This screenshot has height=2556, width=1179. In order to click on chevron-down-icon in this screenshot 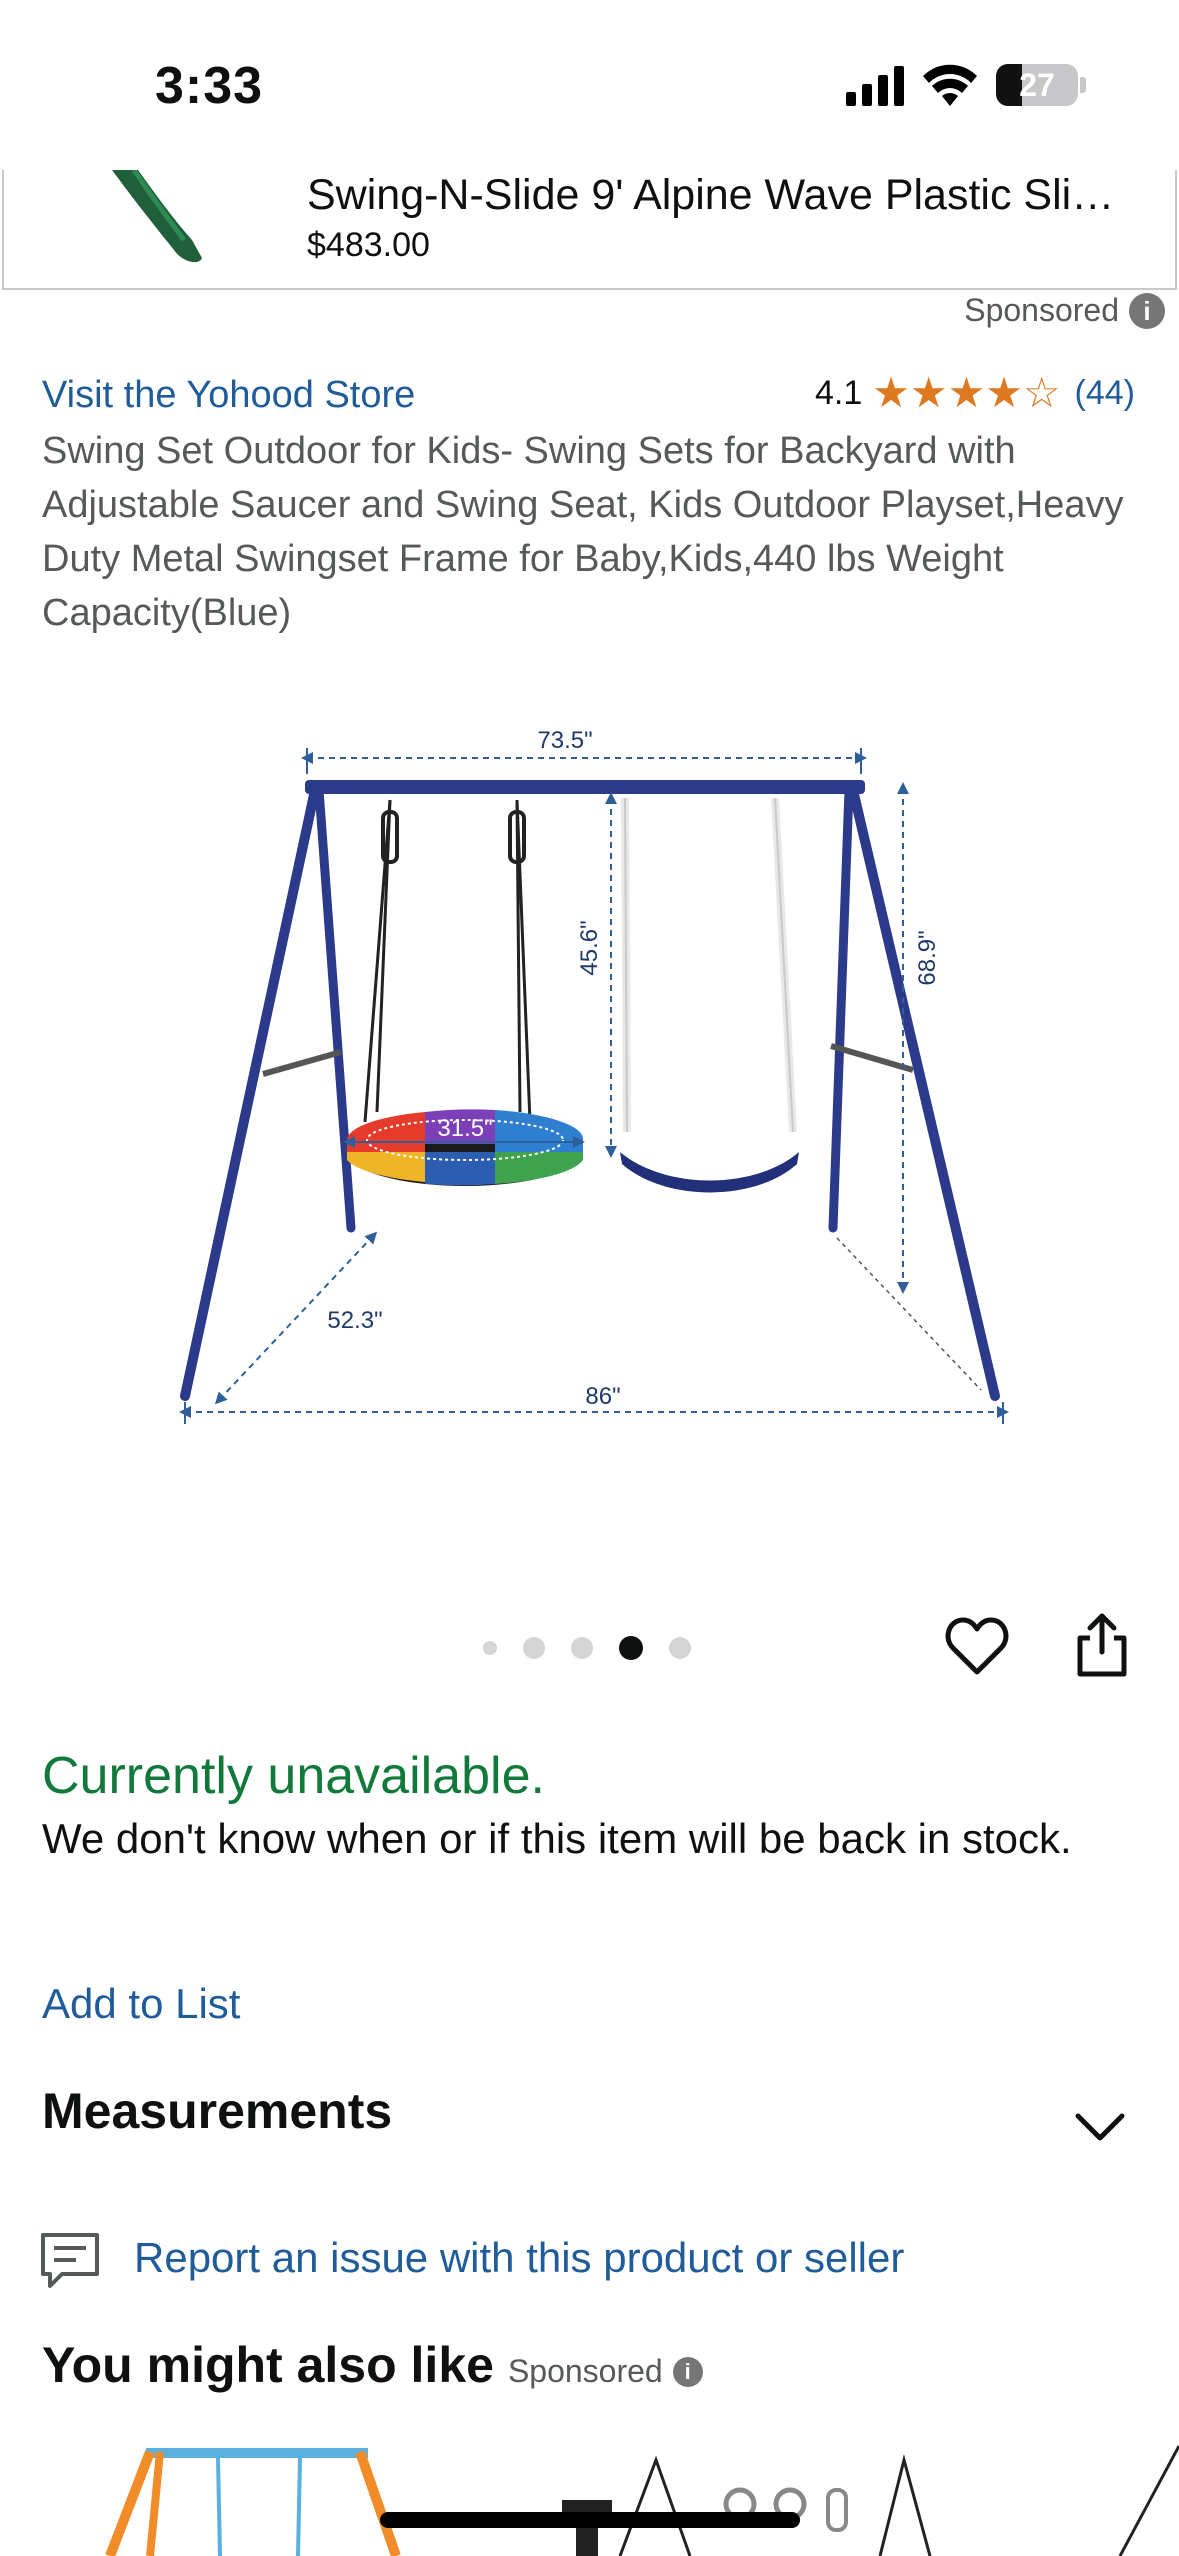, I will do `click(1100, 2126)`.